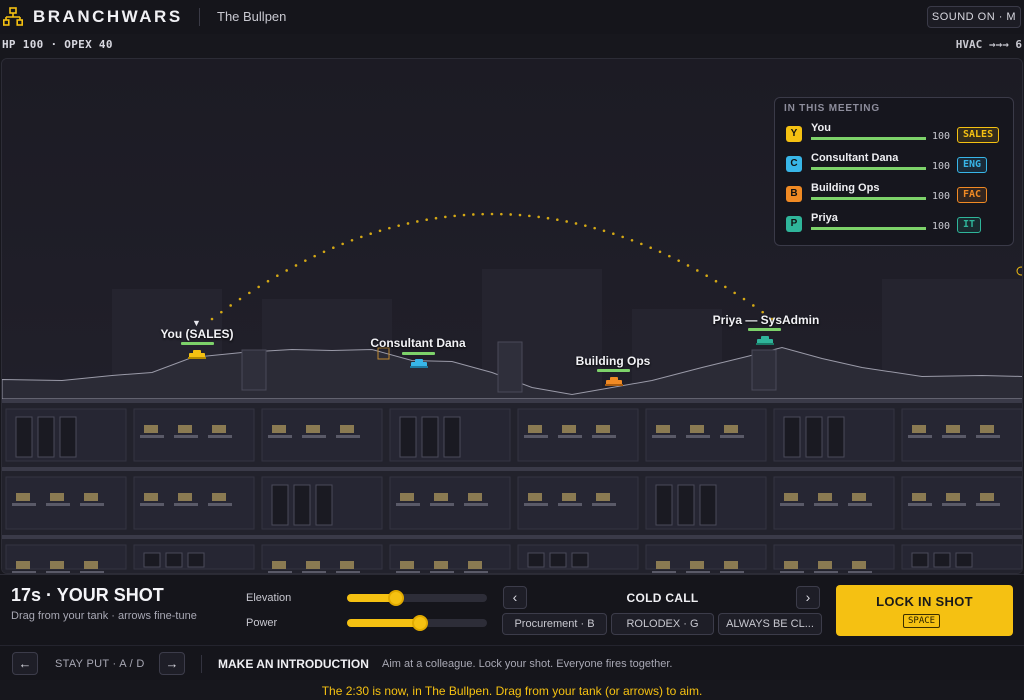  I want to click on prev-weapon-button: ‹, so click(515, 597).